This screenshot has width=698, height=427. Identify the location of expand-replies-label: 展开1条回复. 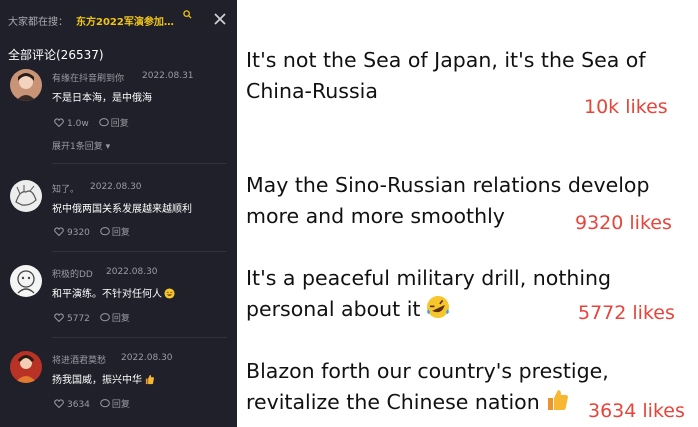
(77, 147).